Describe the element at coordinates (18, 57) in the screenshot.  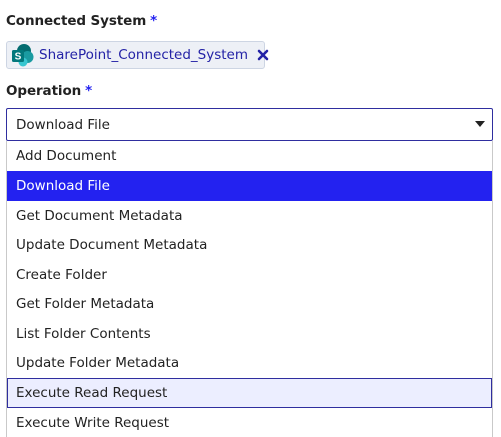
I see `svg-text: S` at that location.